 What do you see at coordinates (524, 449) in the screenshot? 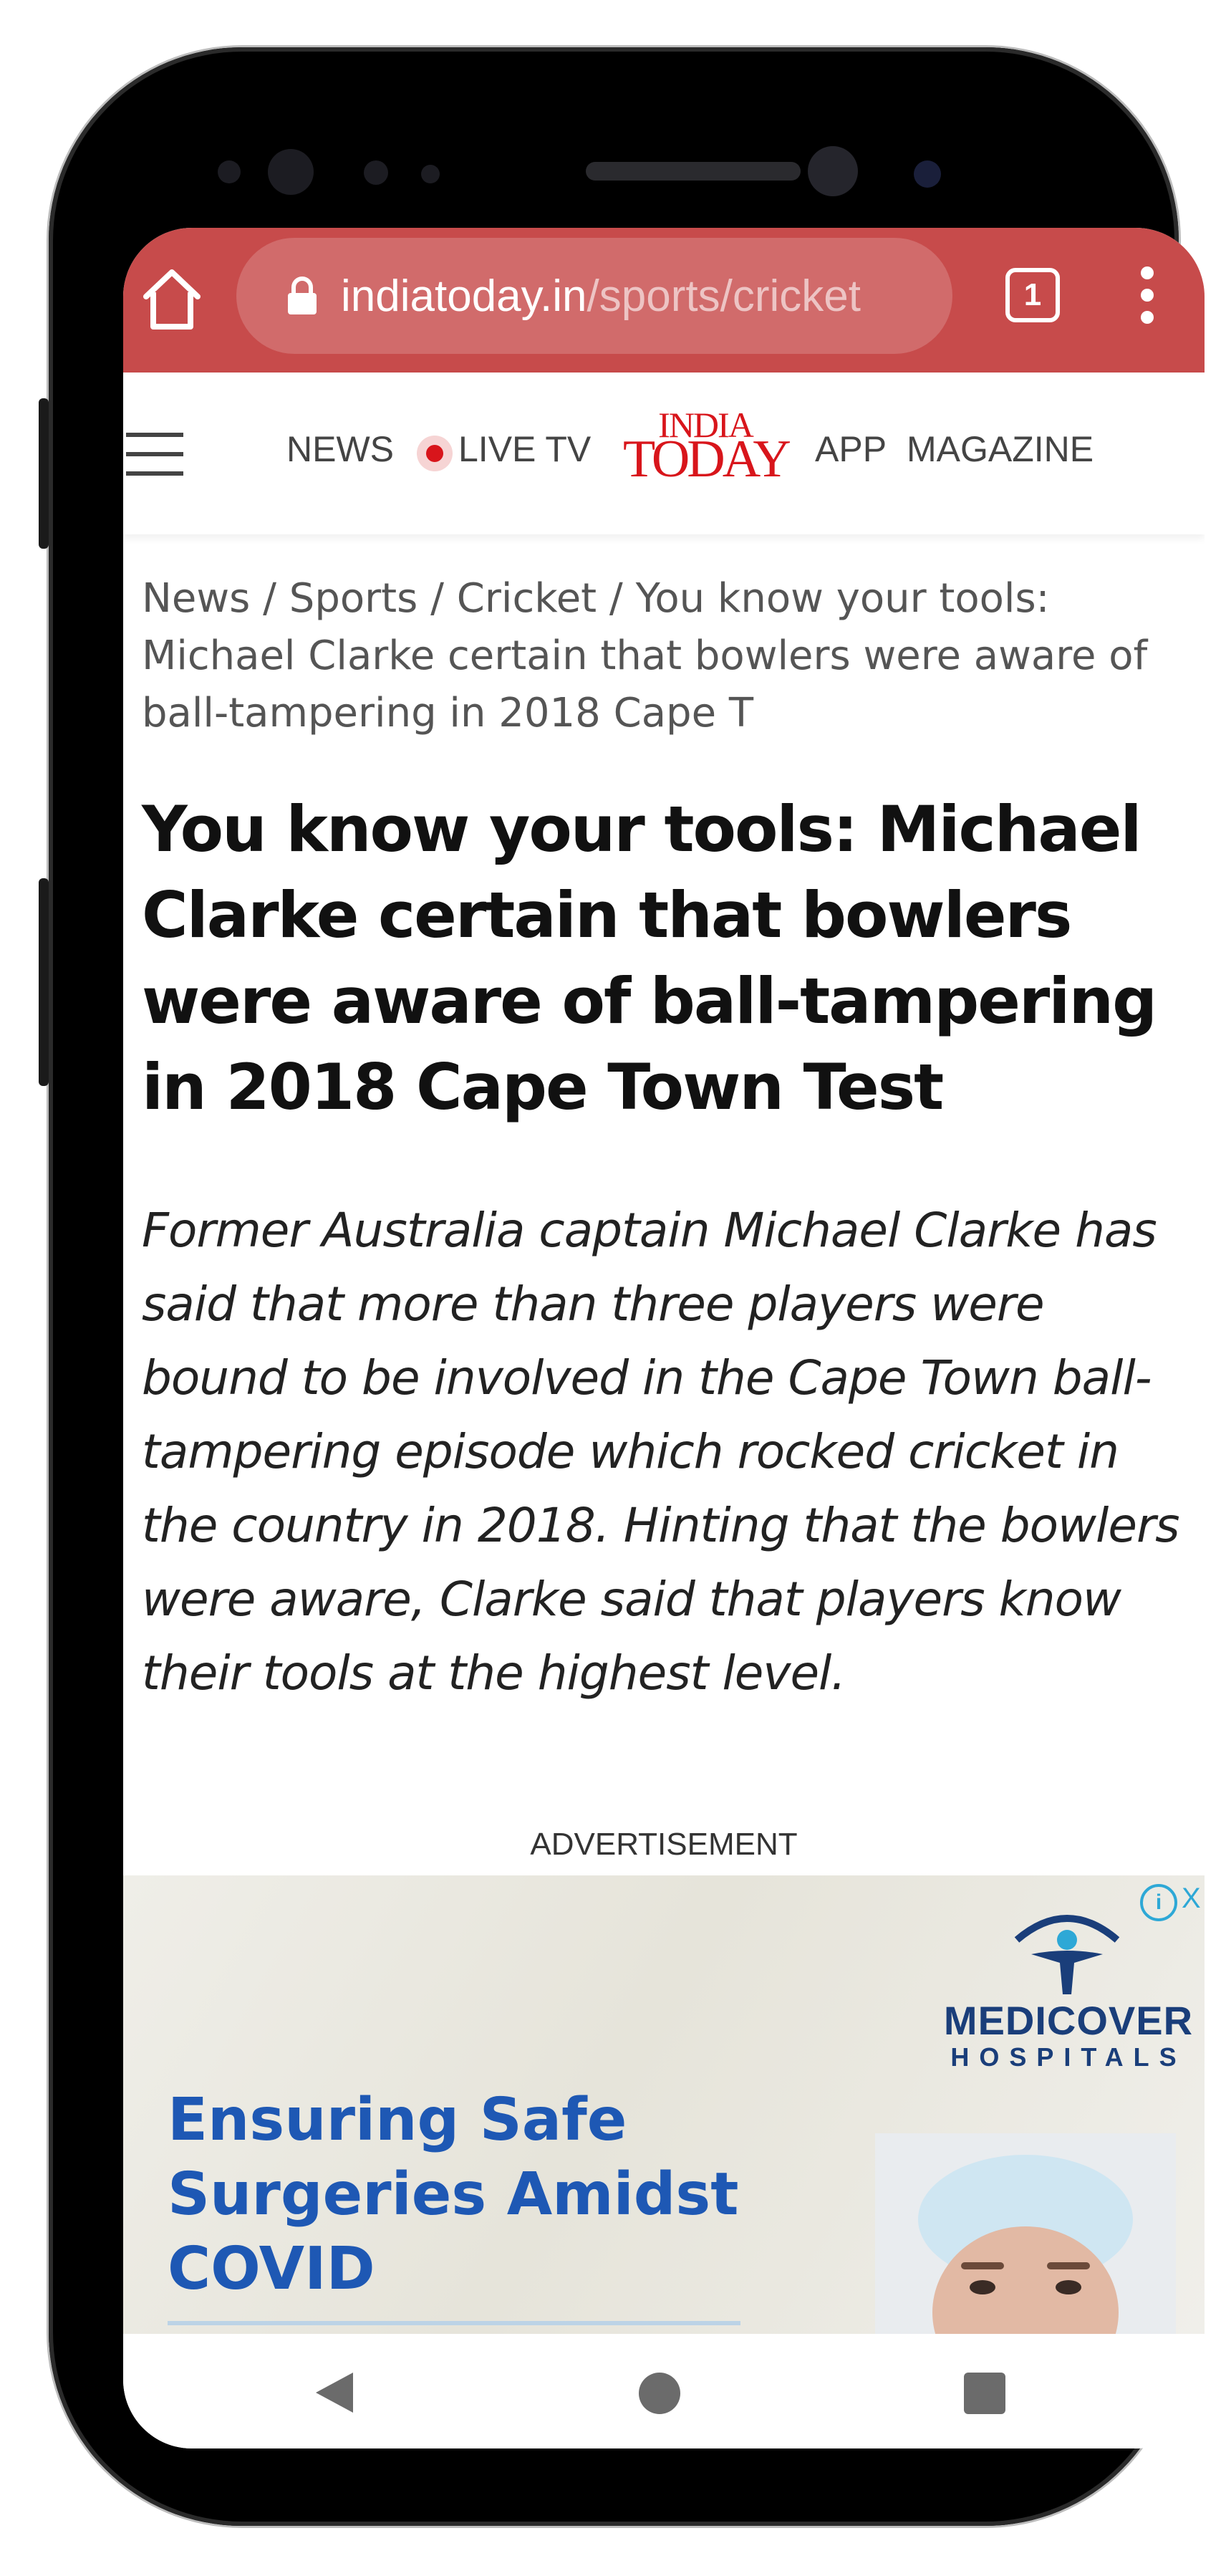
I see `nav-live-tv: LIVE TV` at bounding box center [524, 449].